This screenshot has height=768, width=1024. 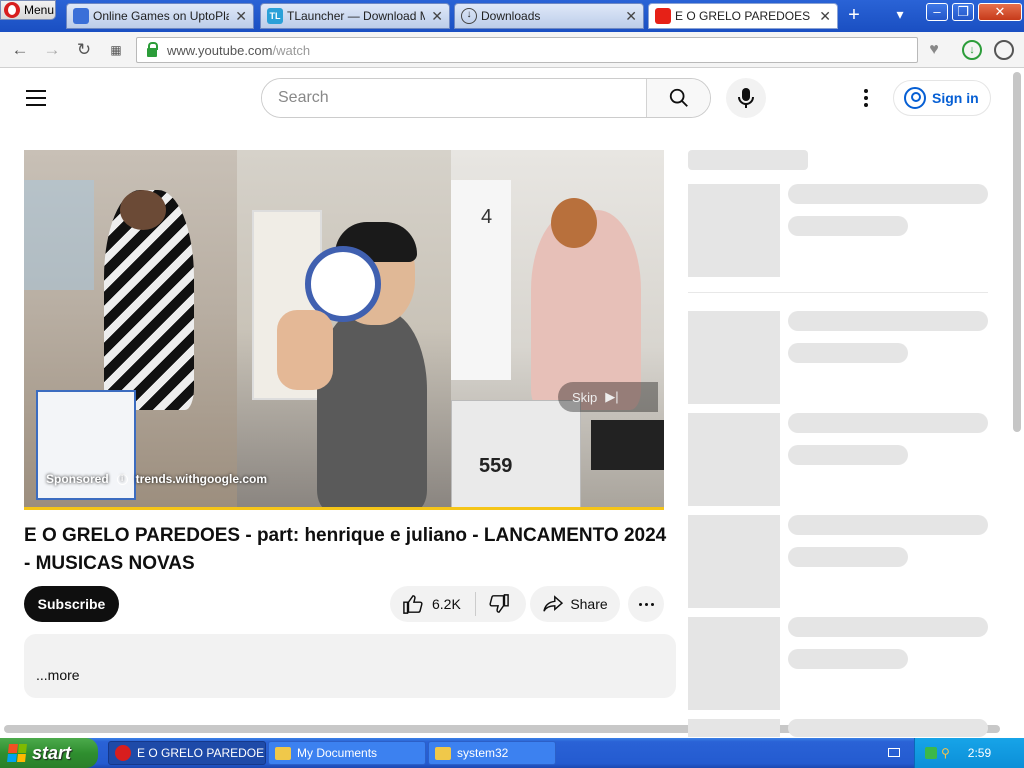 I want to click on like-count: 6.2K, so click(x=446, y=604).